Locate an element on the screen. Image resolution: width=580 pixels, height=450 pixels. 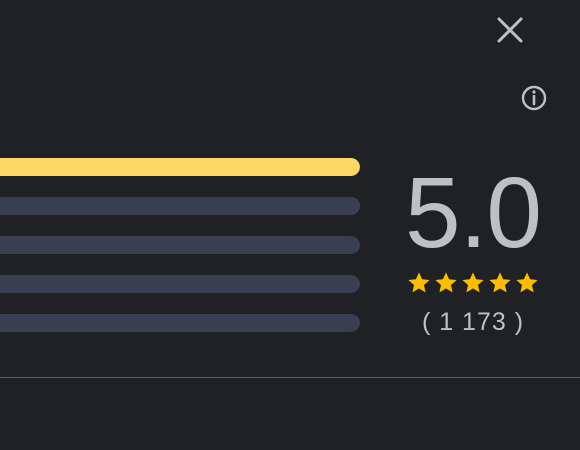
info-icon is located at coordinates (534, 98).